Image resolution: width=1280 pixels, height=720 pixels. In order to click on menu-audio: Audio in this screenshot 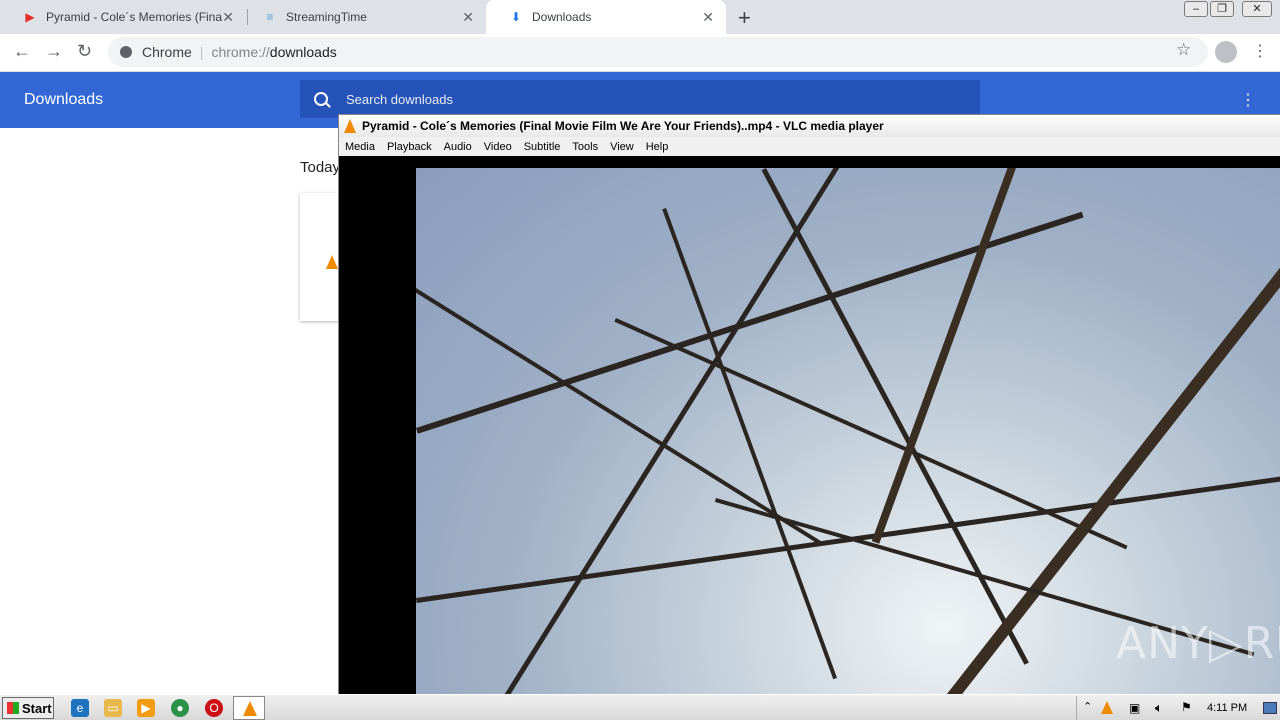, I will do `click(458, 147)`.